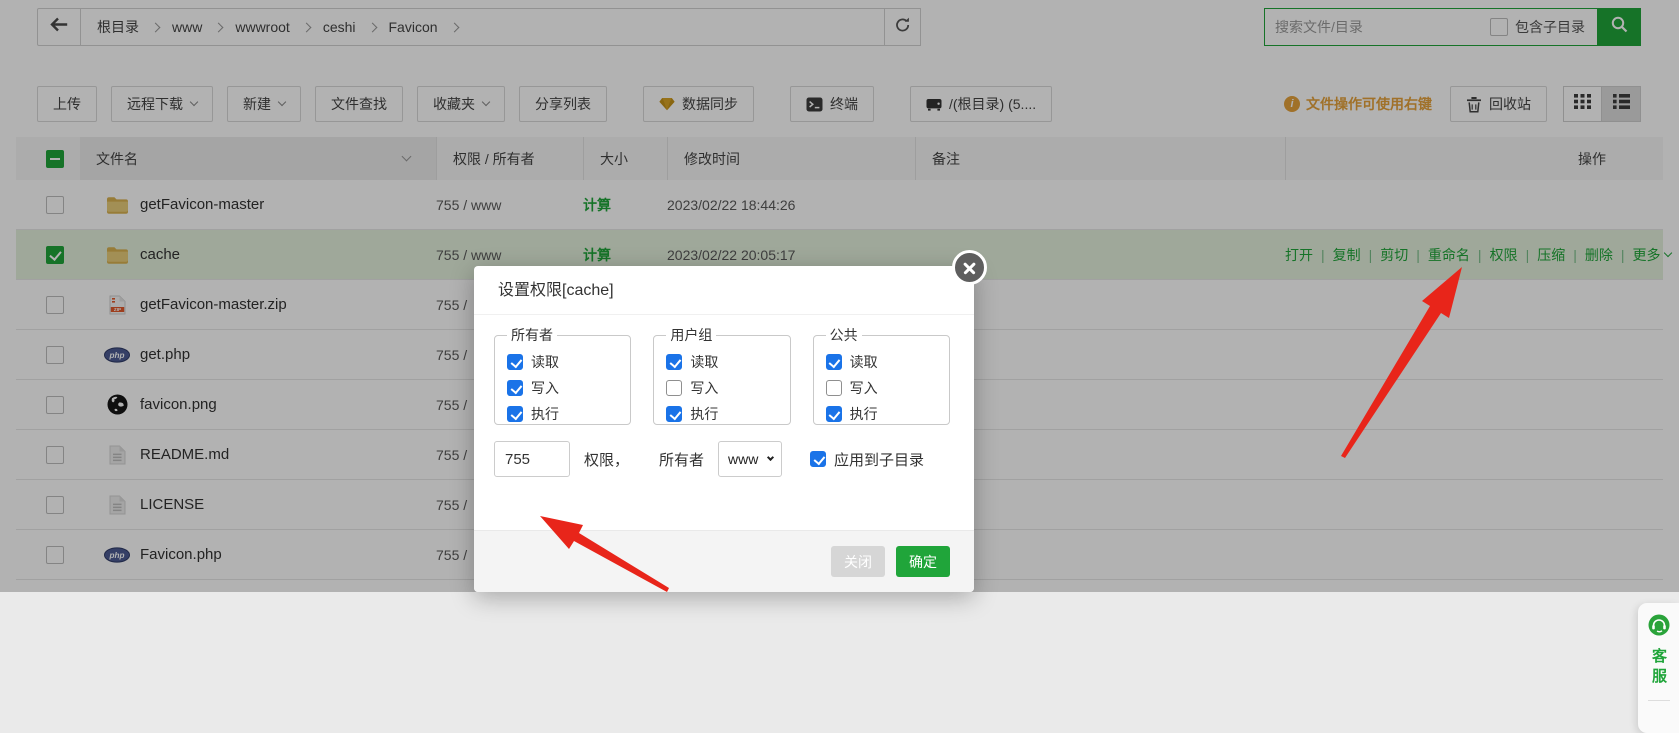 Image resolution: width=1679 pixels, height=733 pixels. Describe the element at coordinates (818, 459) in the screenshot. I see `apply-to-subdir-checkbox` at that location.